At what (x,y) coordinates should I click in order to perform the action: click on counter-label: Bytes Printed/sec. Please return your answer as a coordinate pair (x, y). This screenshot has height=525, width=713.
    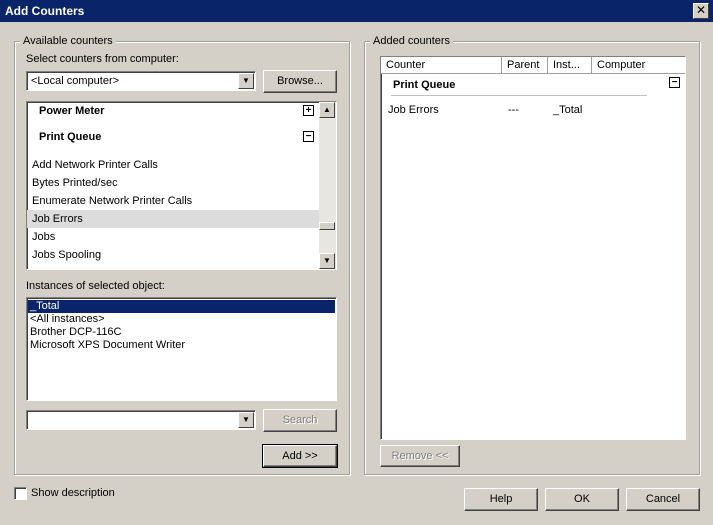
    Looking at the image, I should click on (75, 183).